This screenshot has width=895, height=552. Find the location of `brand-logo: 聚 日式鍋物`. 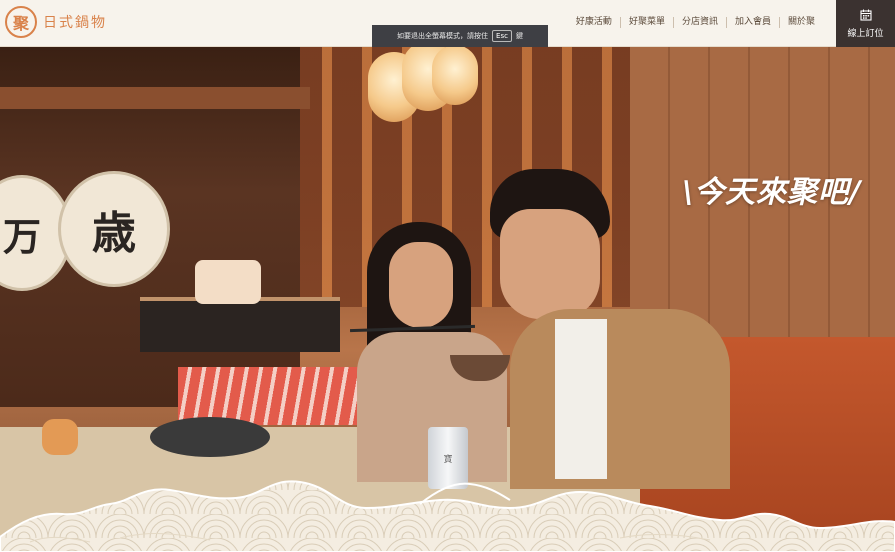

brand-logo: 聚 日式鍋物 is located at coordinates (56, 22).